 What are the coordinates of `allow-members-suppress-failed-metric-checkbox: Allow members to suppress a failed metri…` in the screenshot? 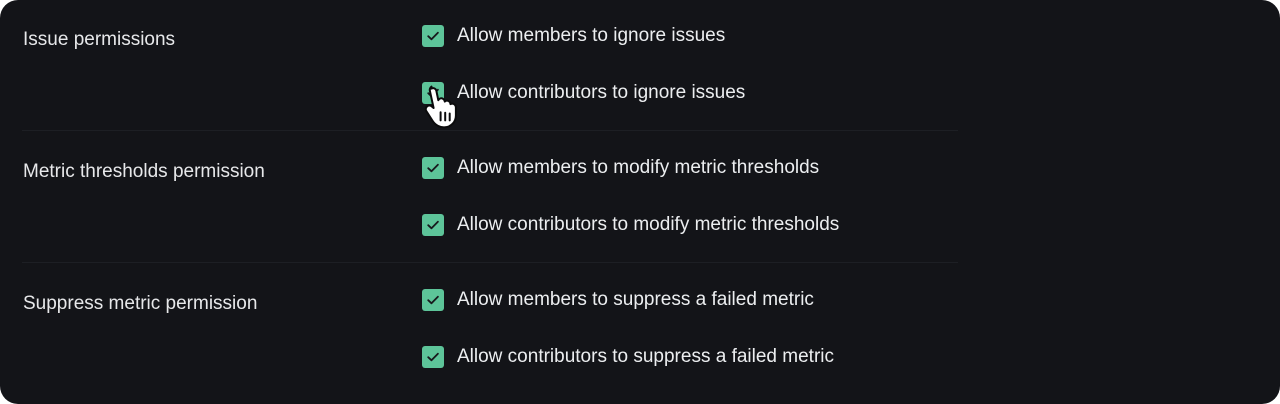 It's located at (618, 300).